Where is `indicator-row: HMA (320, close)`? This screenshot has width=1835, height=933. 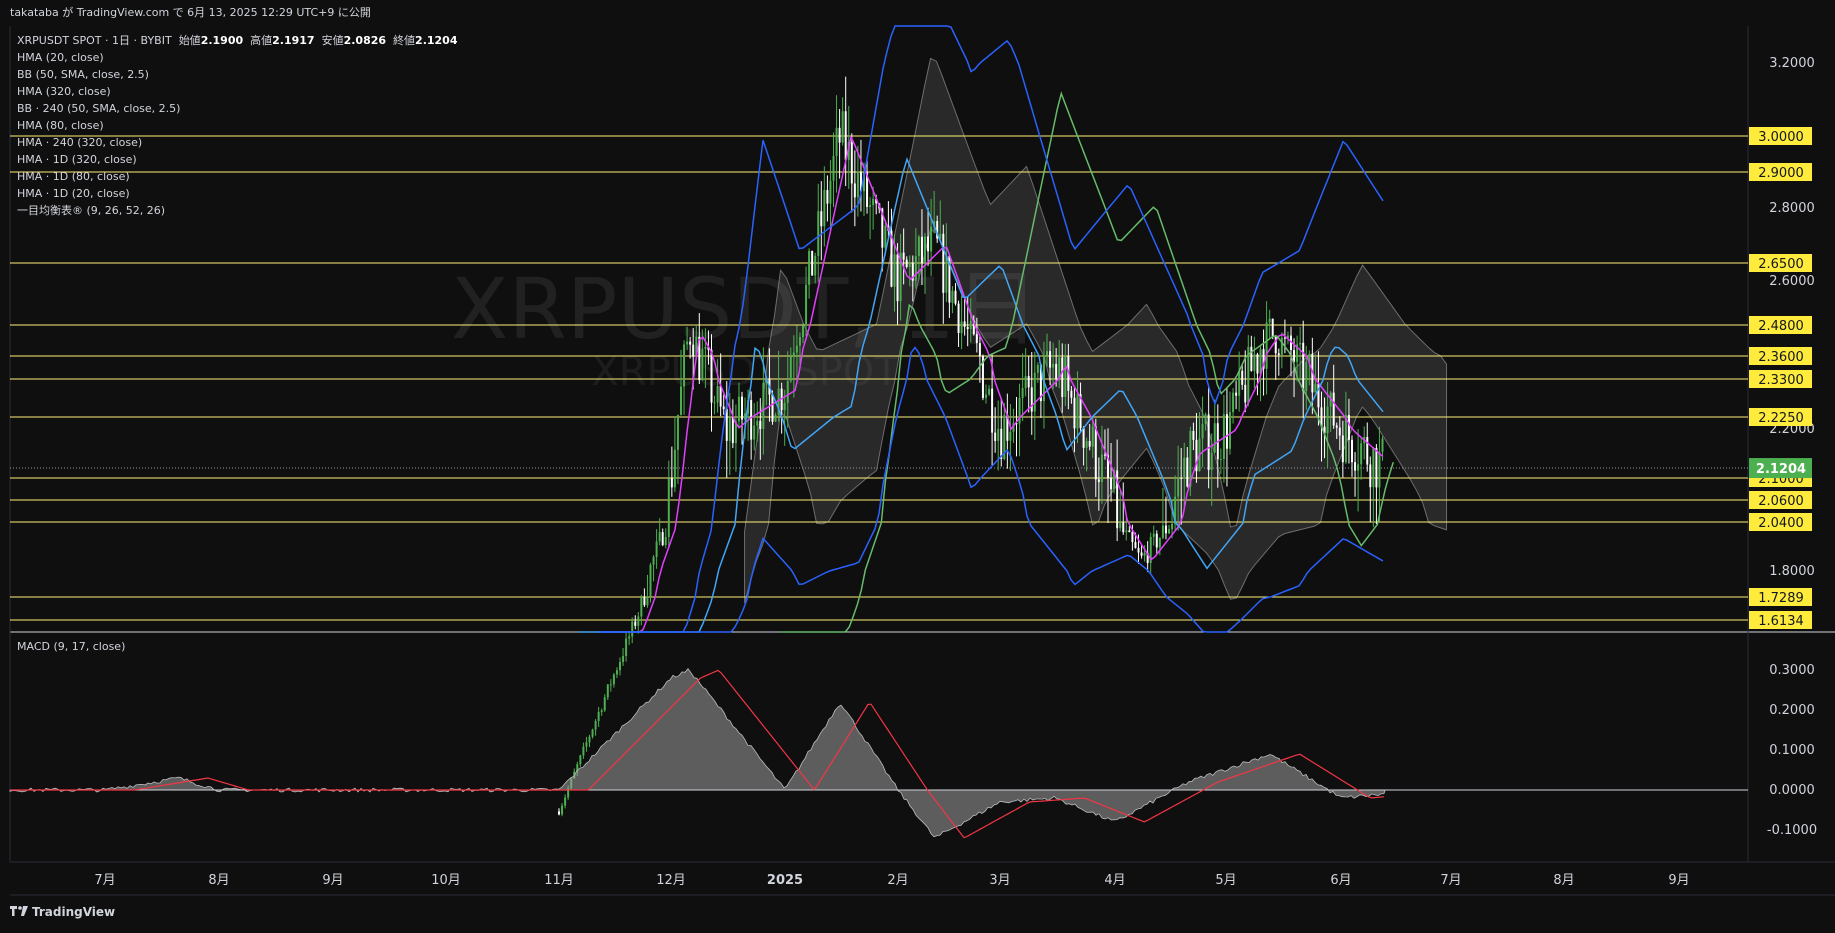
indicator-row: HMA (320, close) is located at coordinates (237, 91).